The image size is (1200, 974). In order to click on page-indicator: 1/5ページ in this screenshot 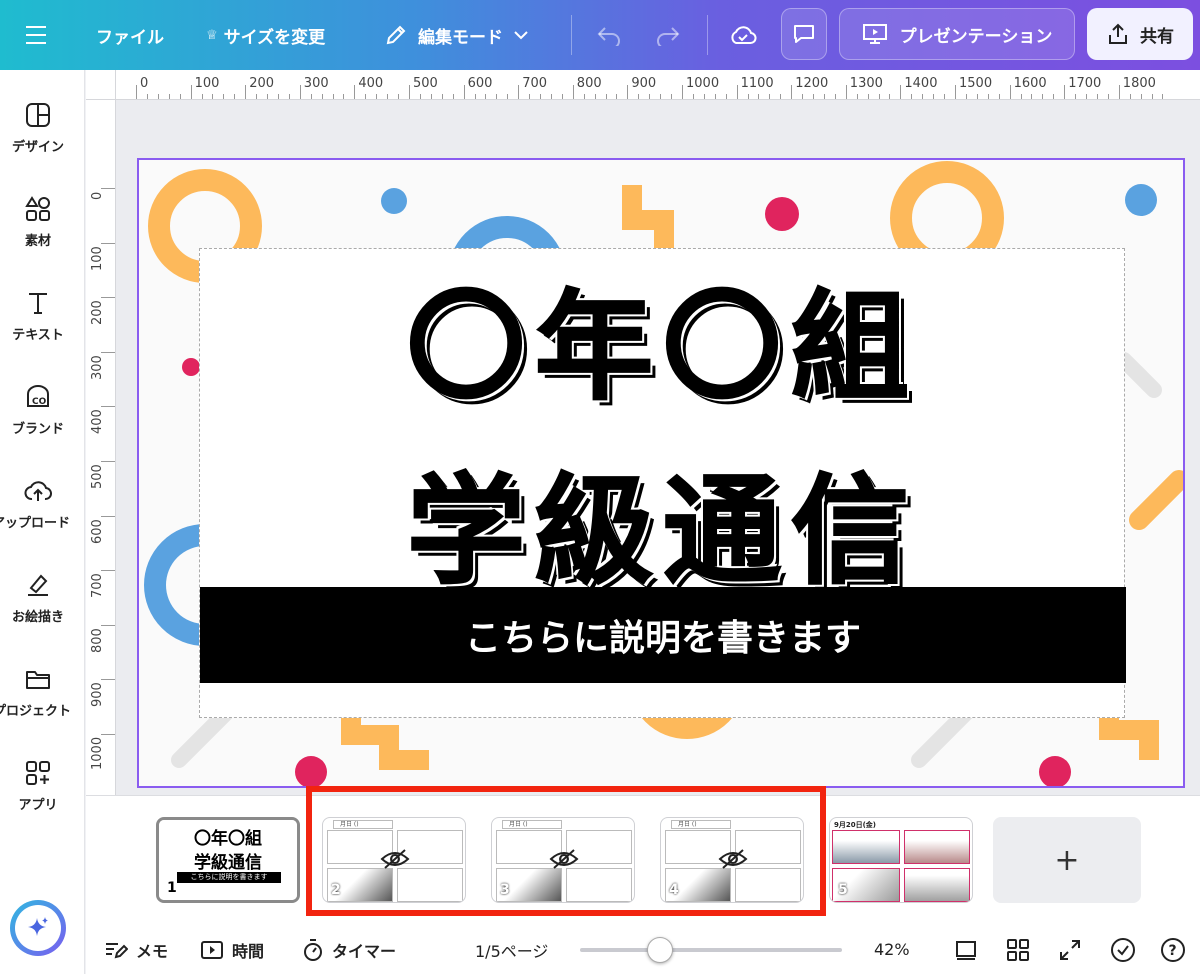, I will do `click(511, 949)`.